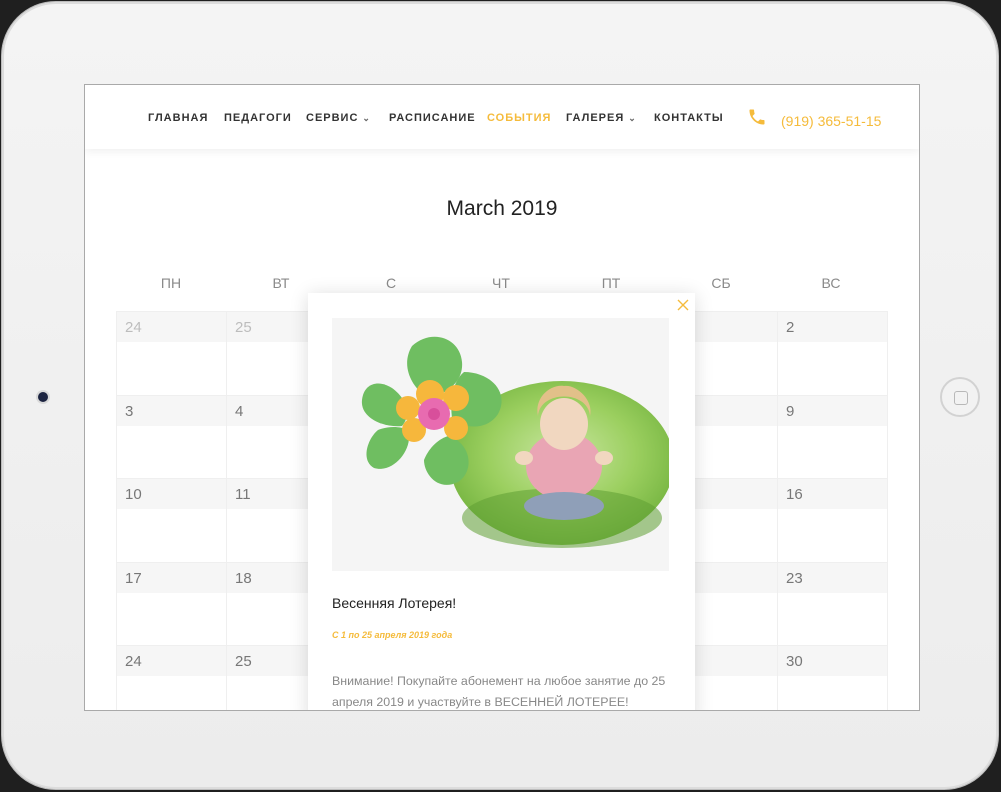 The width and height of the screenshot is (1001, 792). I want to click on nav-item-service: СЕРВИС ⌄, so click(338, 118).